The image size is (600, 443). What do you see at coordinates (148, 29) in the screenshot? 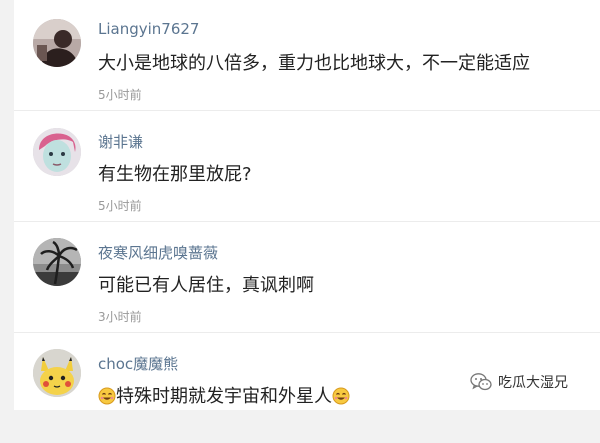
I see `comment-username: Liangyin7627` at bounding box center [148, 29].